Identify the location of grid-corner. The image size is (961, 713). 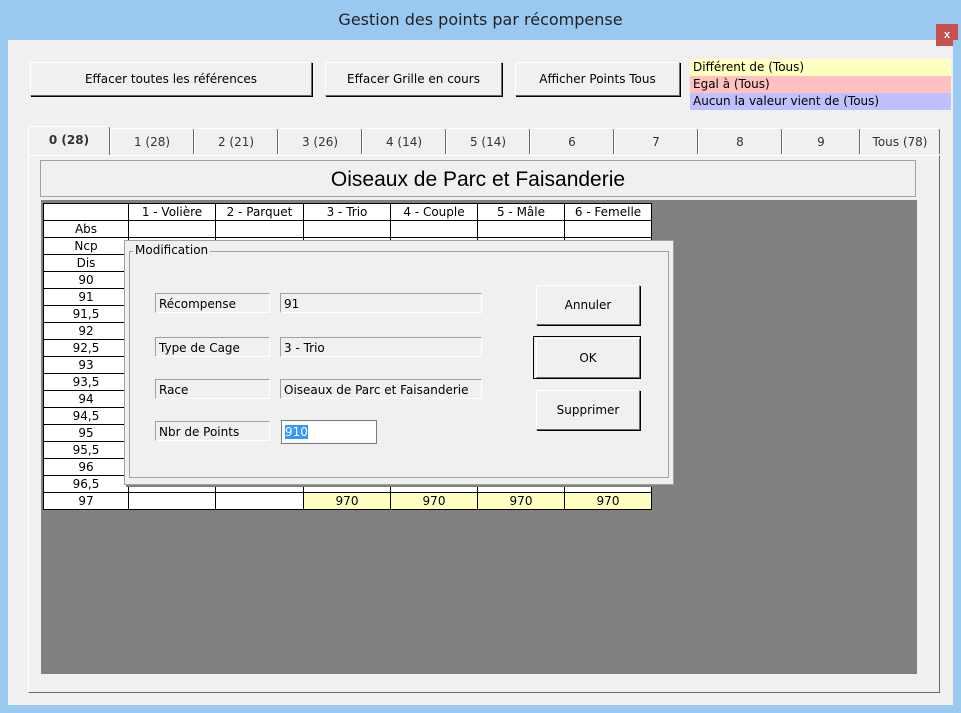
(86, 212).